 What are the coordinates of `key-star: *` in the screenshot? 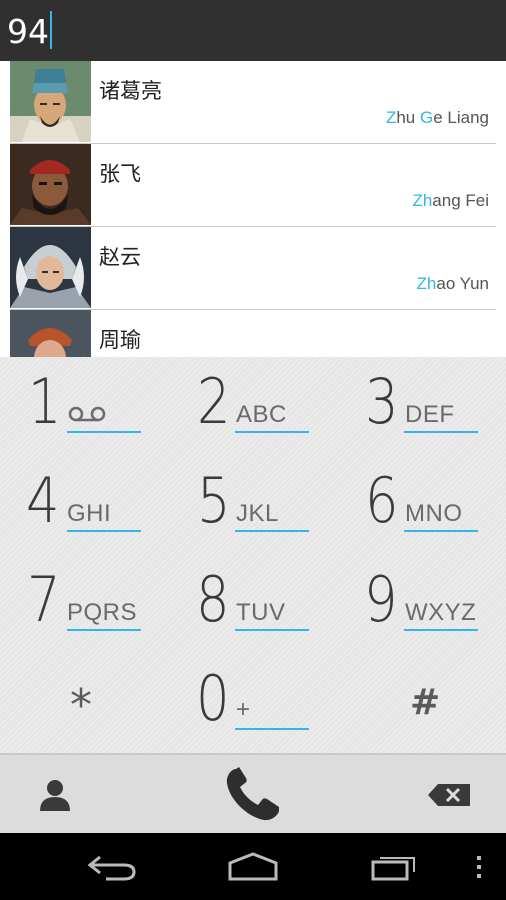 It's located at (84, 703).